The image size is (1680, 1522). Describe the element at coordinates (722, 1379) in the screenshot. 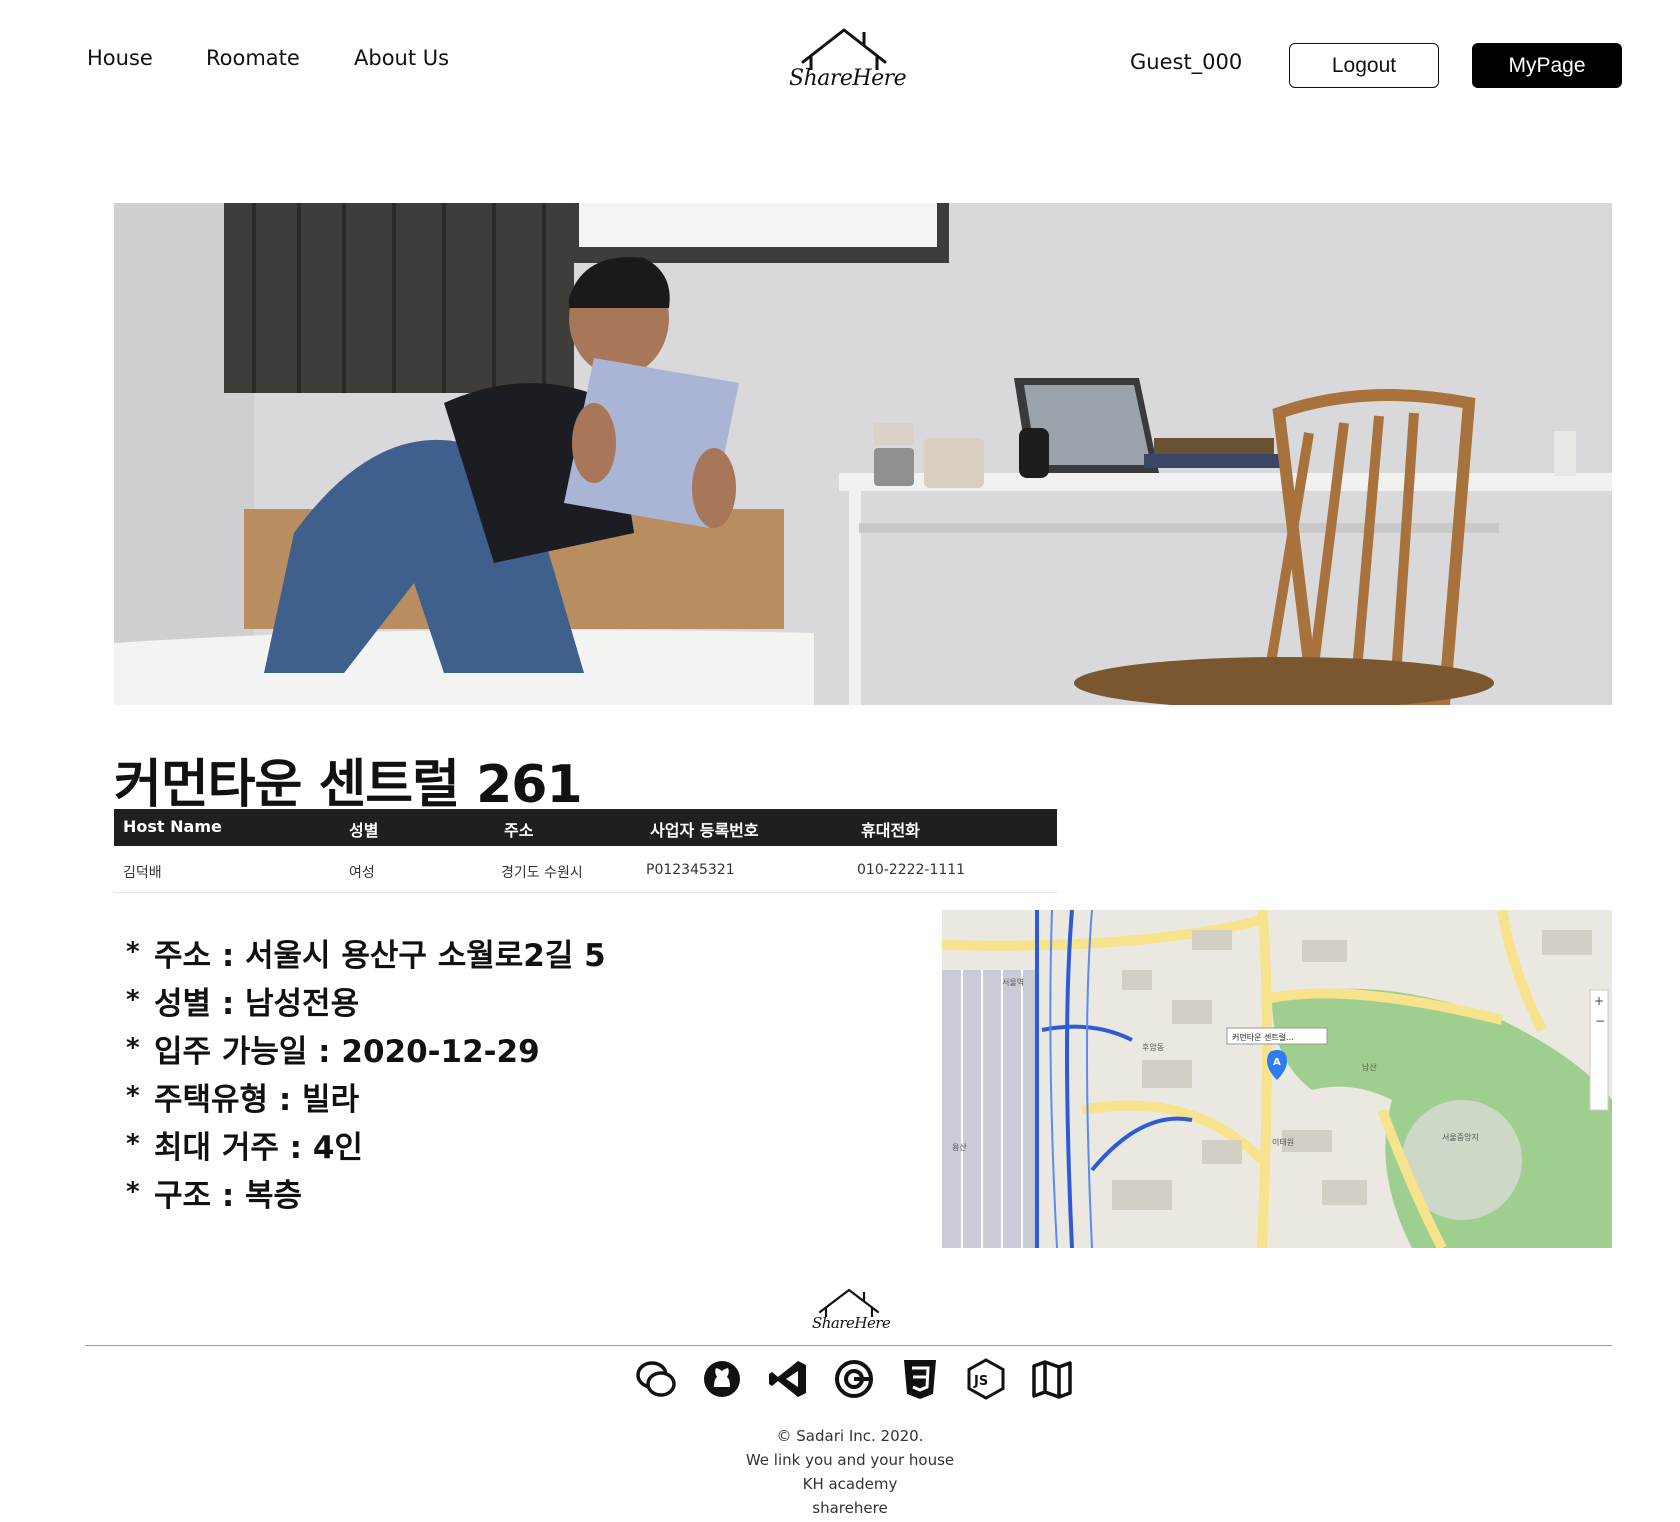

I see `github-icon` at that location.